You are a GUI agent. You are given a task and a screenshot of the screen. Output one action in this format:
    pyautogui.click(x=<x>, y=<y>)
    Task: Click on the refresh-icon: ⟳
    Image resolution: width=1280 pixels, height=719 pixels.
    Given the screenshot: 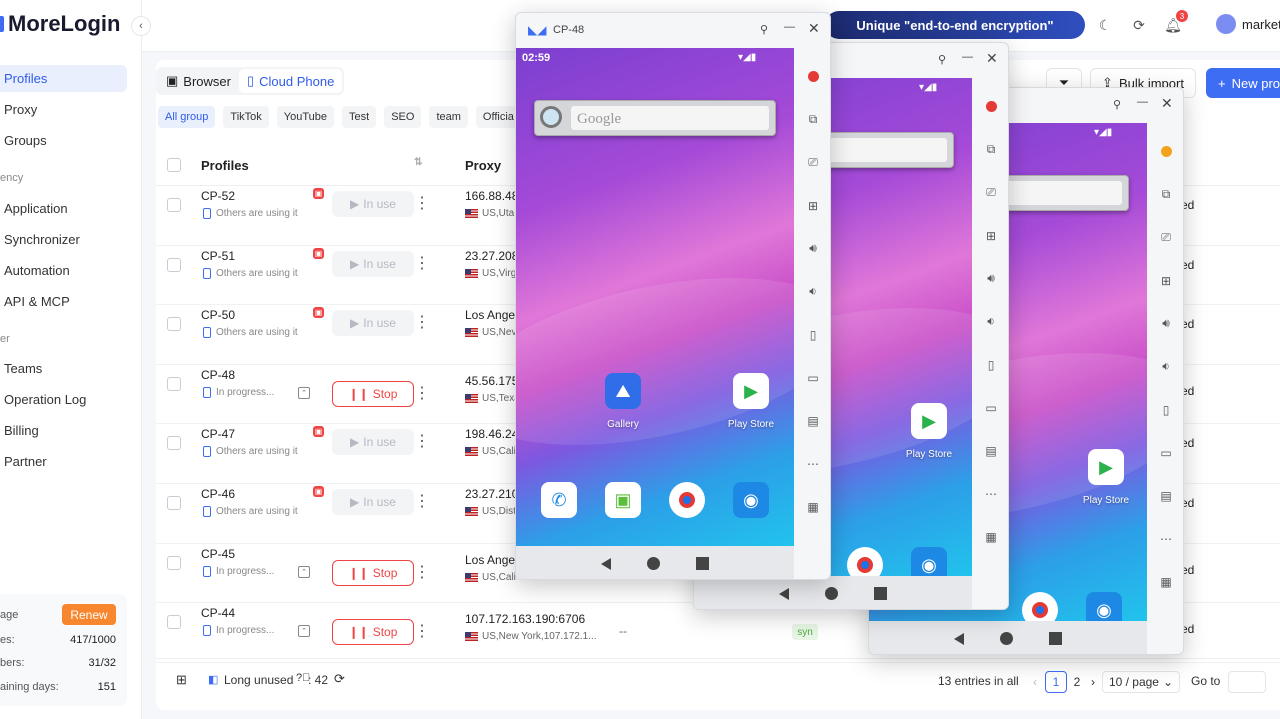 What is the action you would take?
    pyautogui.click(x=1139, y=25)
    